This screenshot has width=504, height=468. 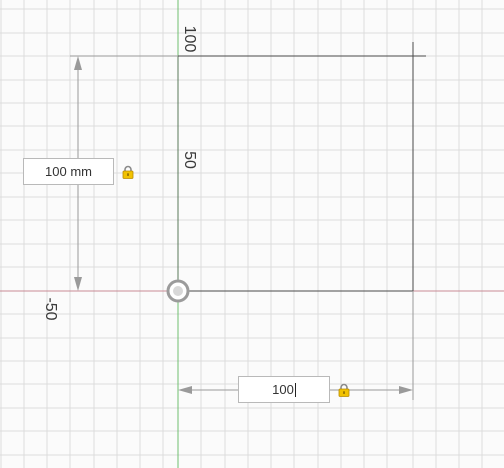 What do you see at coordinates (189, 160) in the screenshot?
I see `axis-label-middle: 50` at bounding box center [189, 160].